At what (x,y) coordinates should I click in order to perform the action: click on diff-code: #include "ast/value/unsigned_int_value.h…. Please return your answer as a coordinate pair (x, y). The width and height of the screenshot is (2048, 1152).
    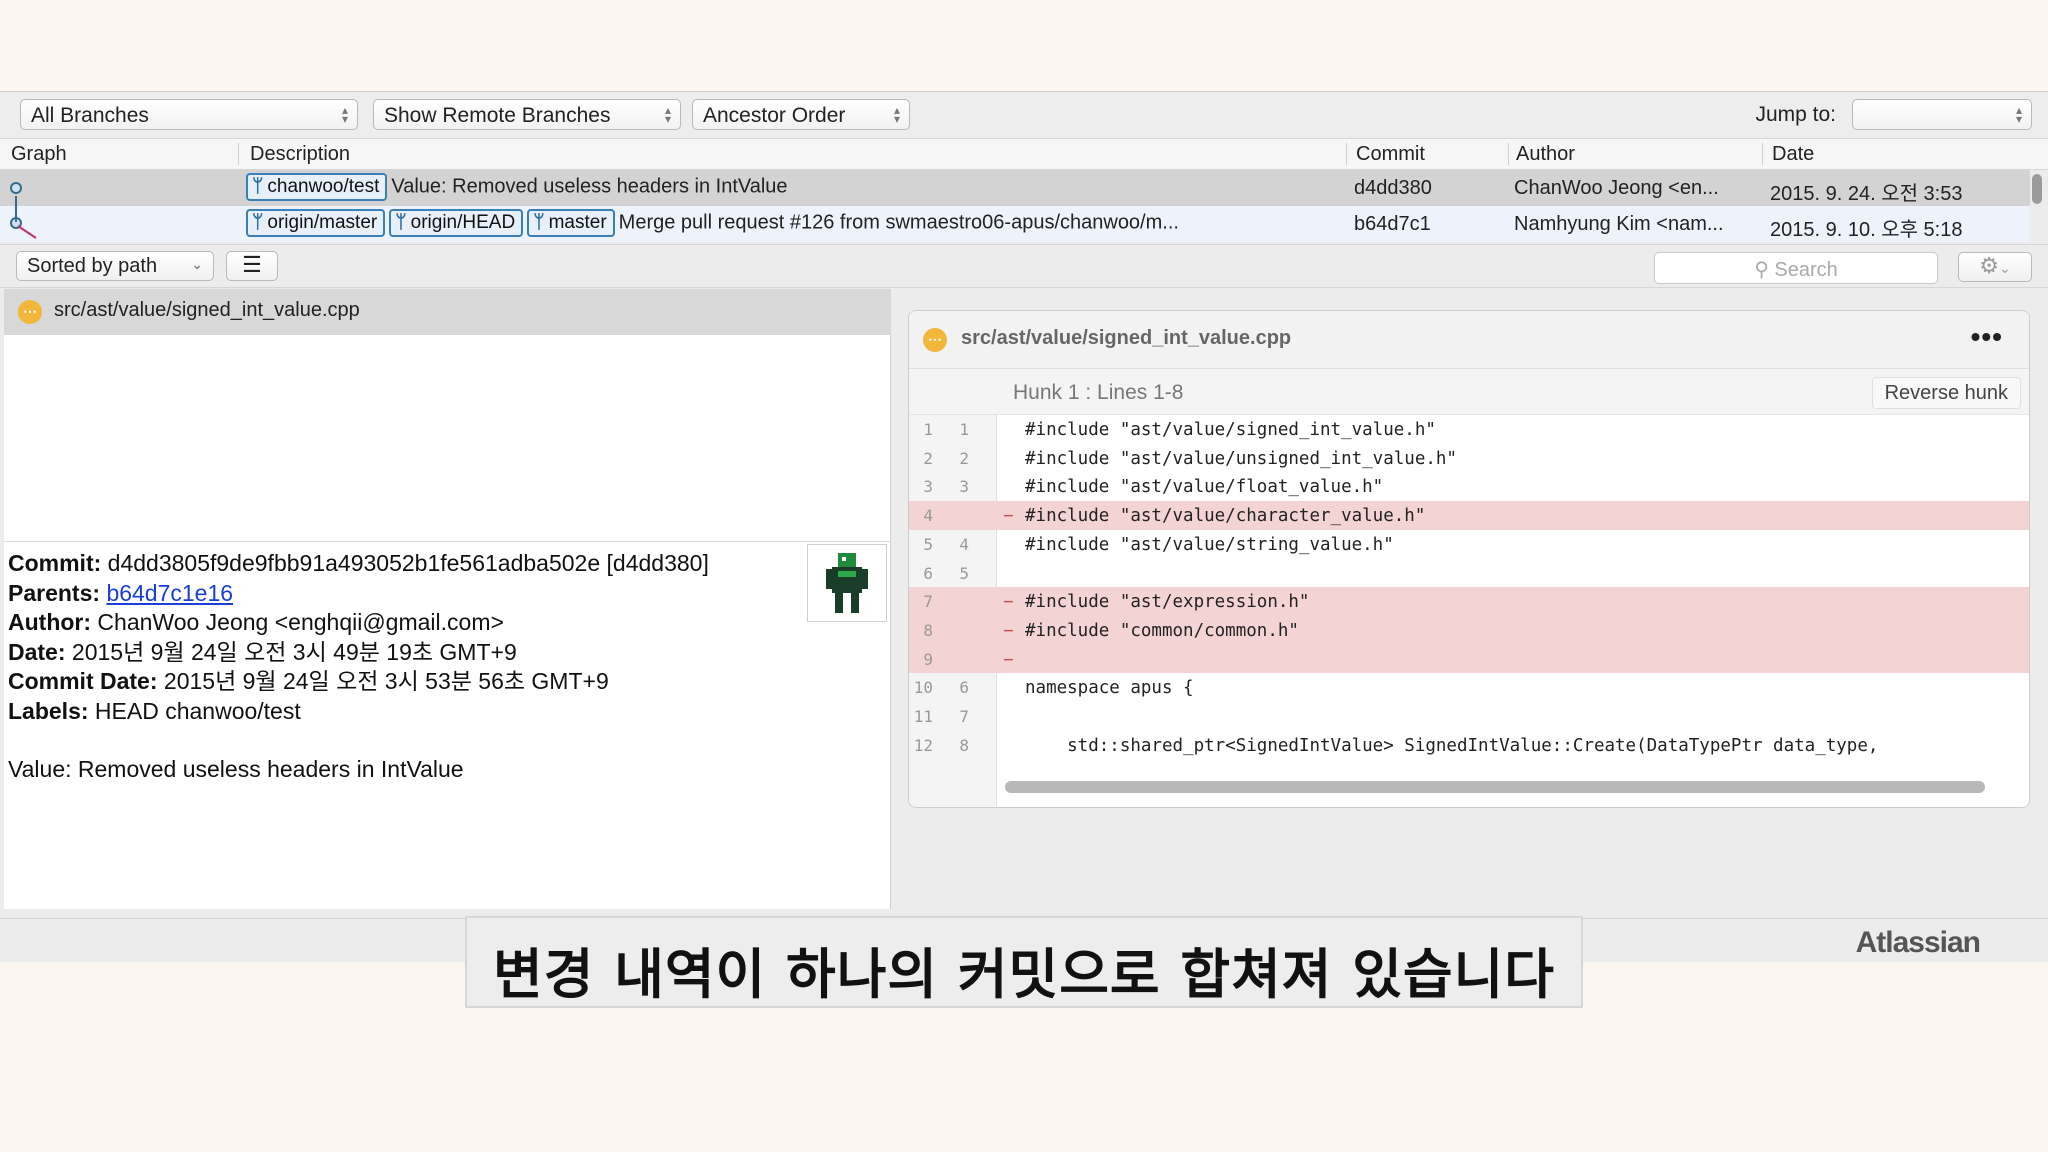
    Looking at the image, I should click on (1241, 458).